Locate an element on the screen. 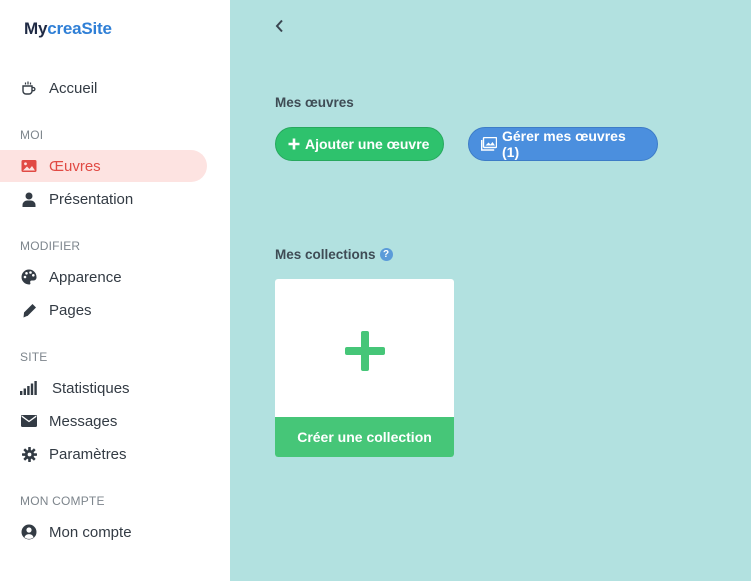 This screenshot has width=751, height=581. create-collection-card: Créer une collection is located at coordinates (364, 368).